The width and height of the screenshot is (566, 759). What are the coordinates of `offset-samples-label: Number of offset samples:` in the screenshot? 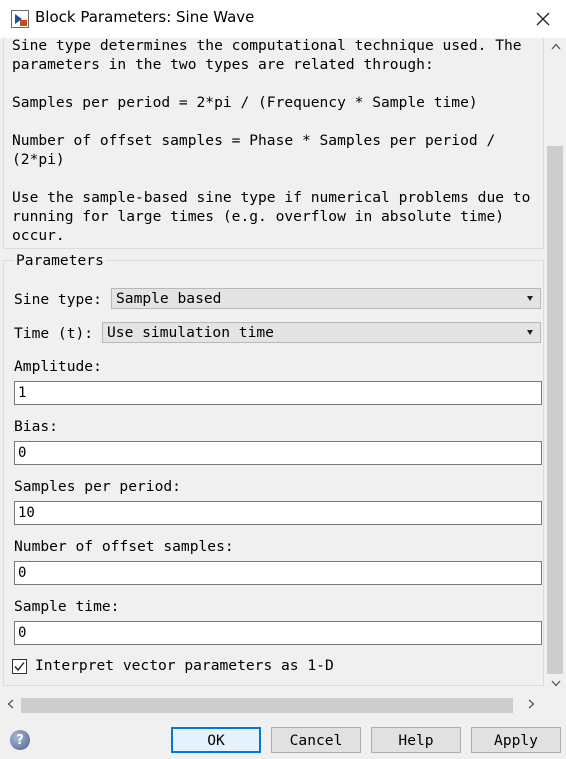 It's located at (124, 546).